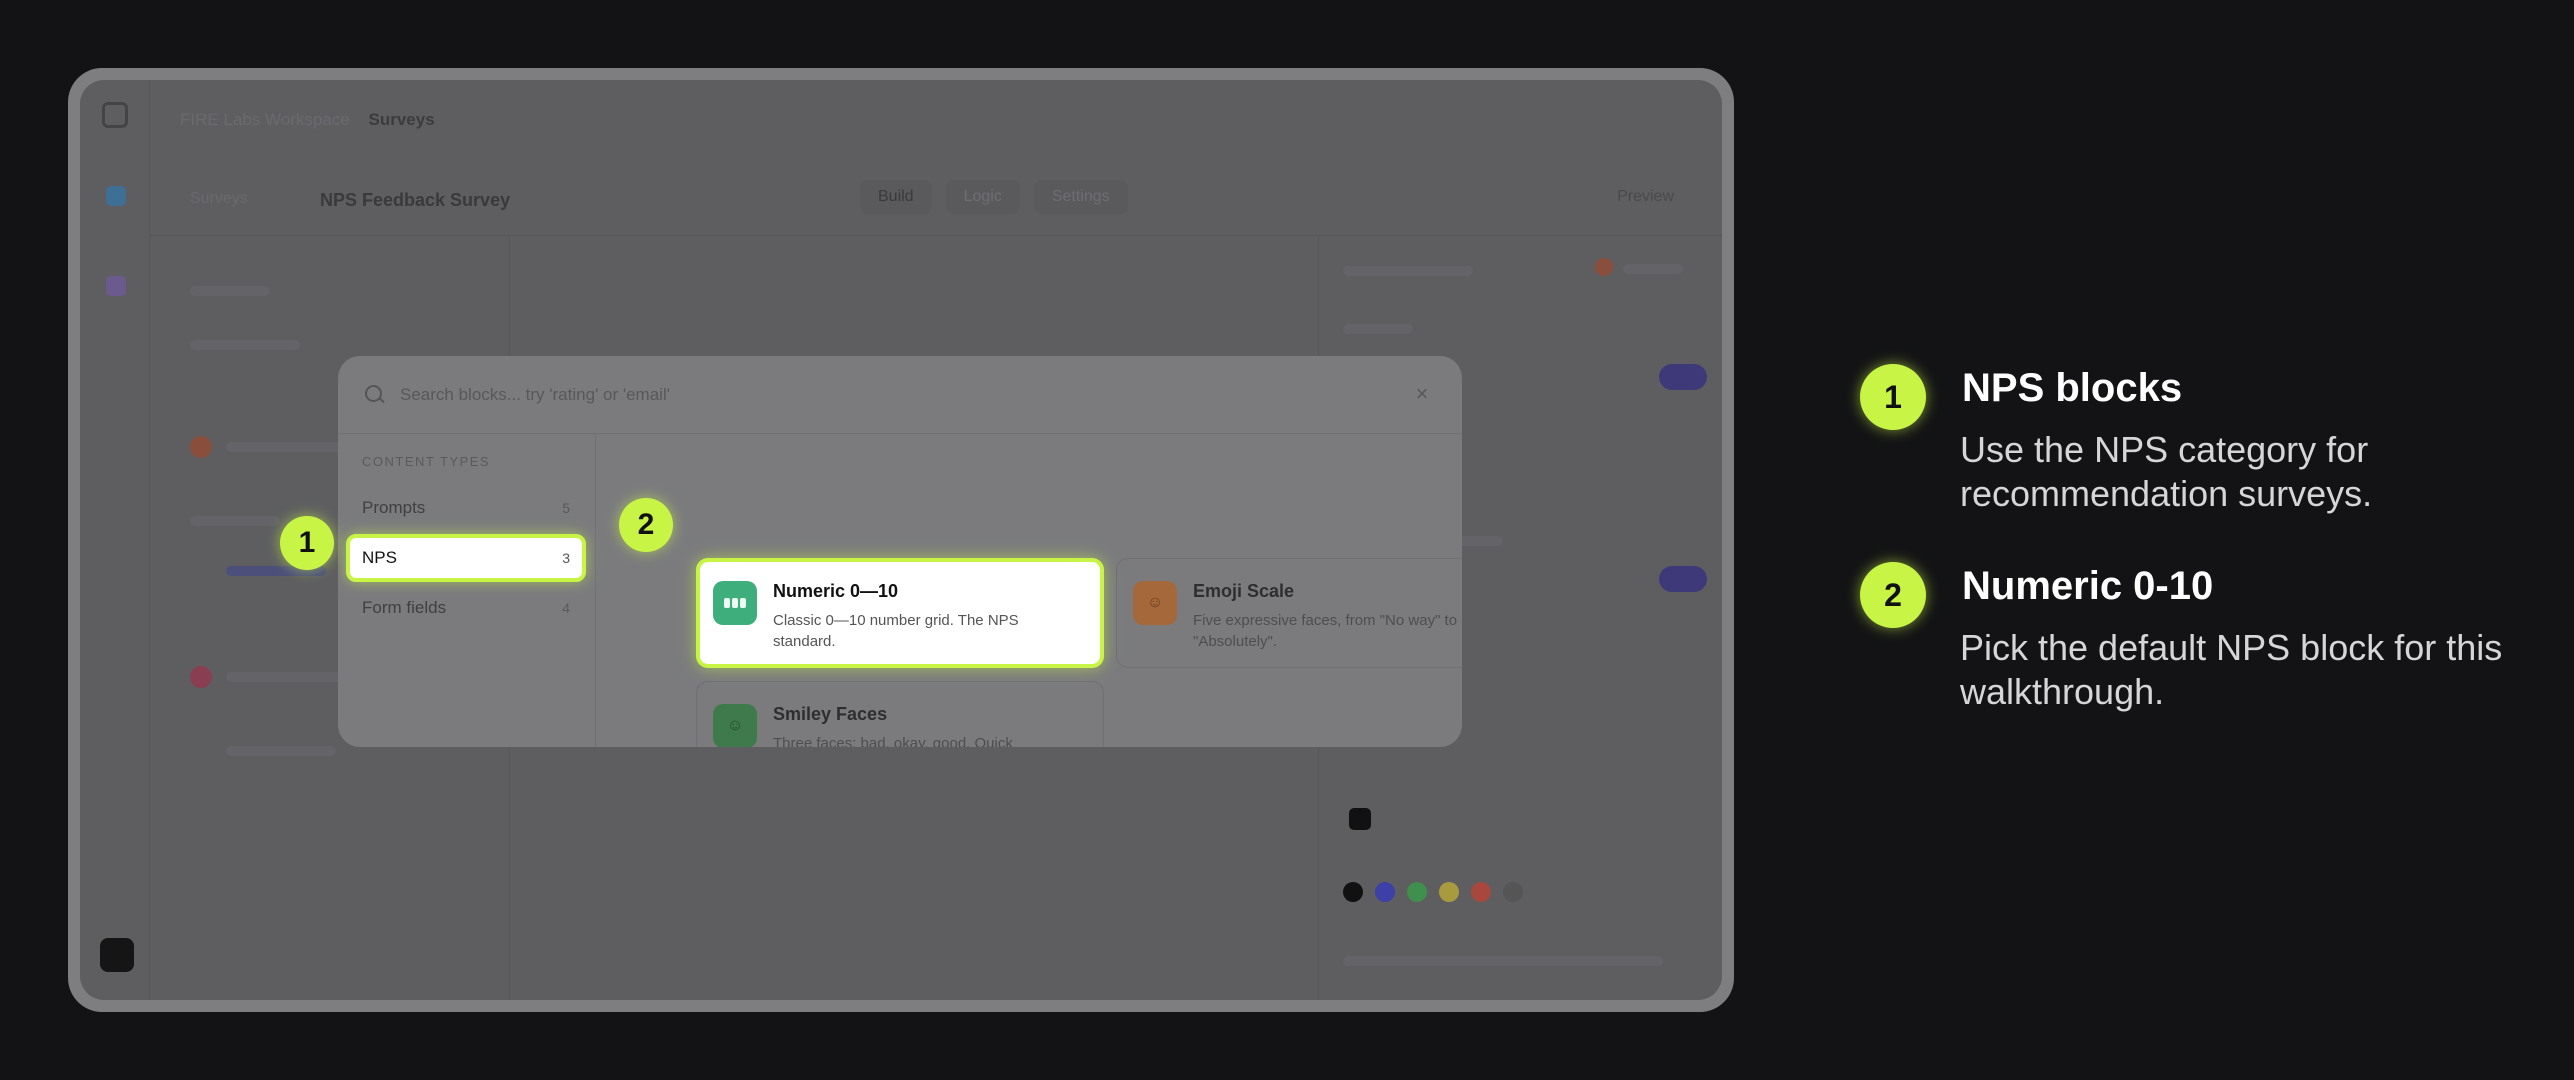  Describe the element at coordinates (394, 507) in the screenshot. I see `category-label: Prompts` at that location.